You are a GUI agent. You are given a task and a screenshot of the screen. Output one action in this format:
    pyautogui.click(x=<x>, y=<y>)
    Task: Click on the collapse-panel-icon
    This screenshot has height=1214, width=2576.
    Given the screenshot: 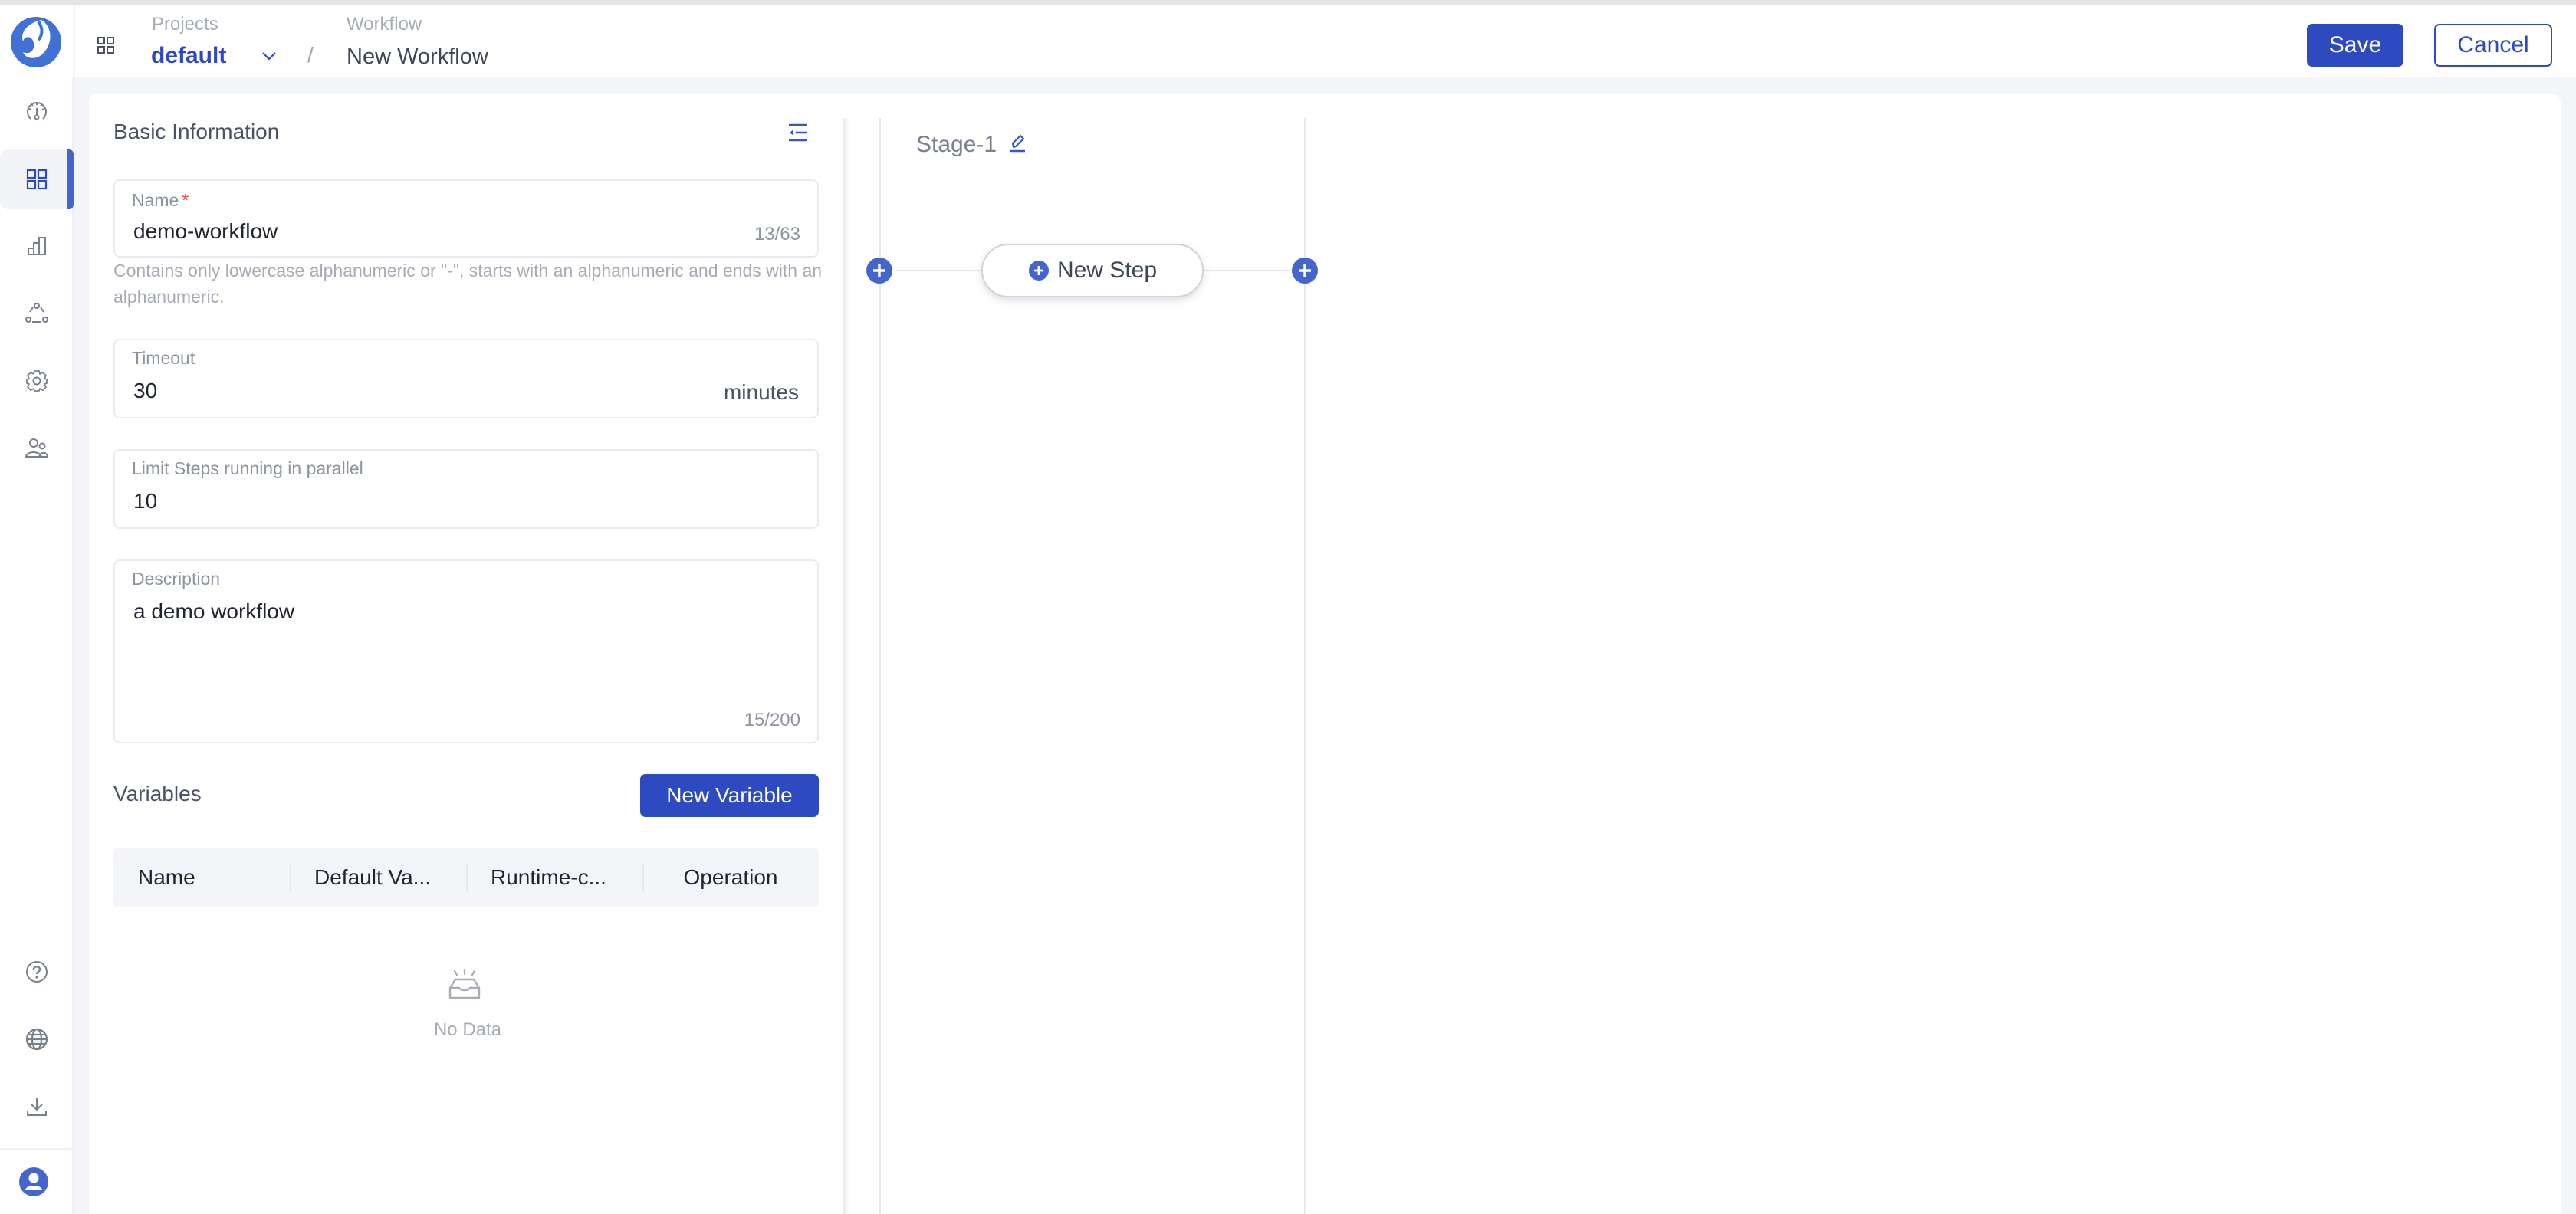 What is the action you would take?
    pyautogui.click(x=798, y=132)
    